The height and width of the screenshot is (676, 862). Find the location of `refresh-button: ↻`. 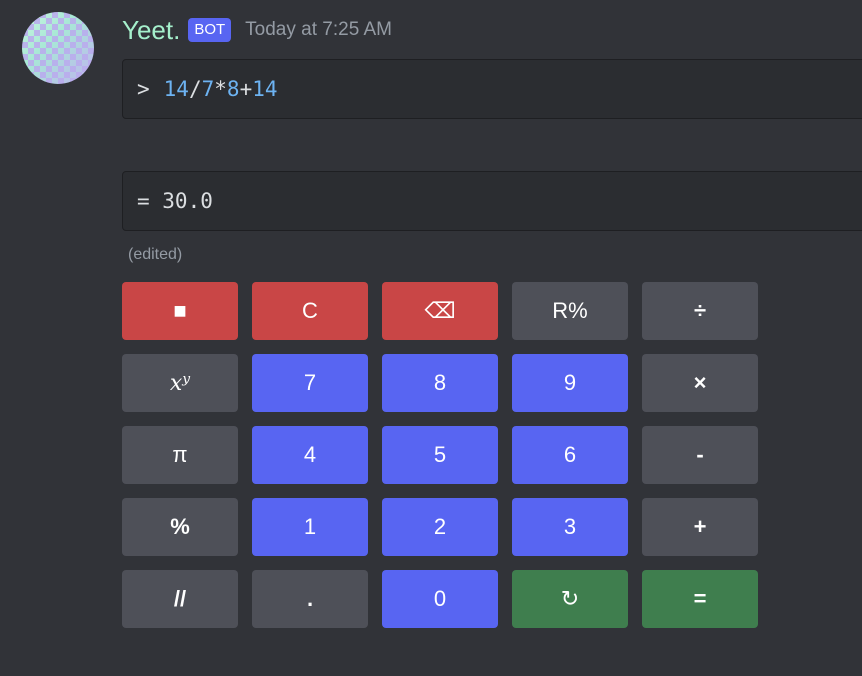

refresh-button: ↻ is located at coordinates (570, 599).